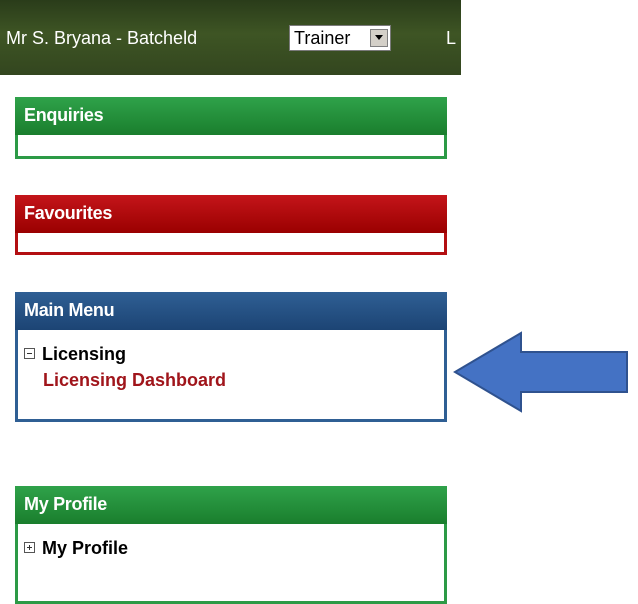 This screenshot has width=638, height=604. I want to click on pointer-arrow-icon, so click(540, 372).